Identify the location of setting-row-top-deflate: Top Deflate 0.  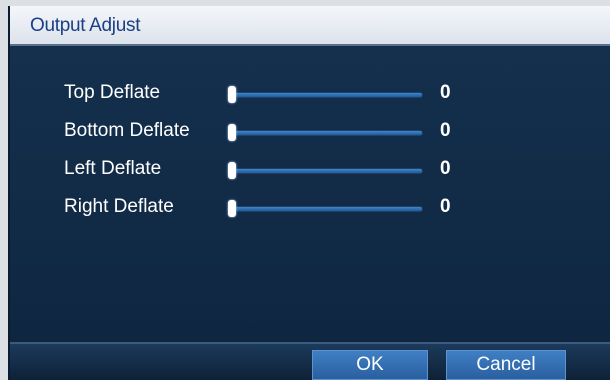
(310, 95).